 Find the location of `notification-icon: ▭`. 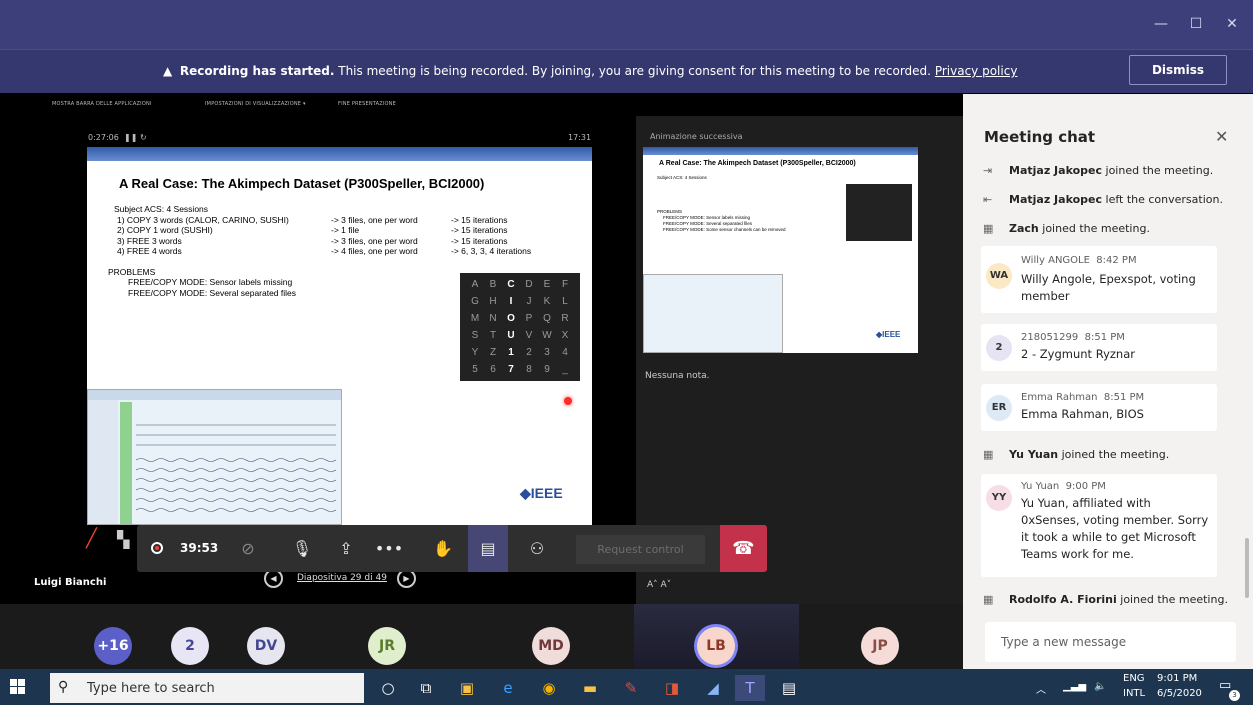

notification-icon: ▭ is located at coordinates (1225, 685).